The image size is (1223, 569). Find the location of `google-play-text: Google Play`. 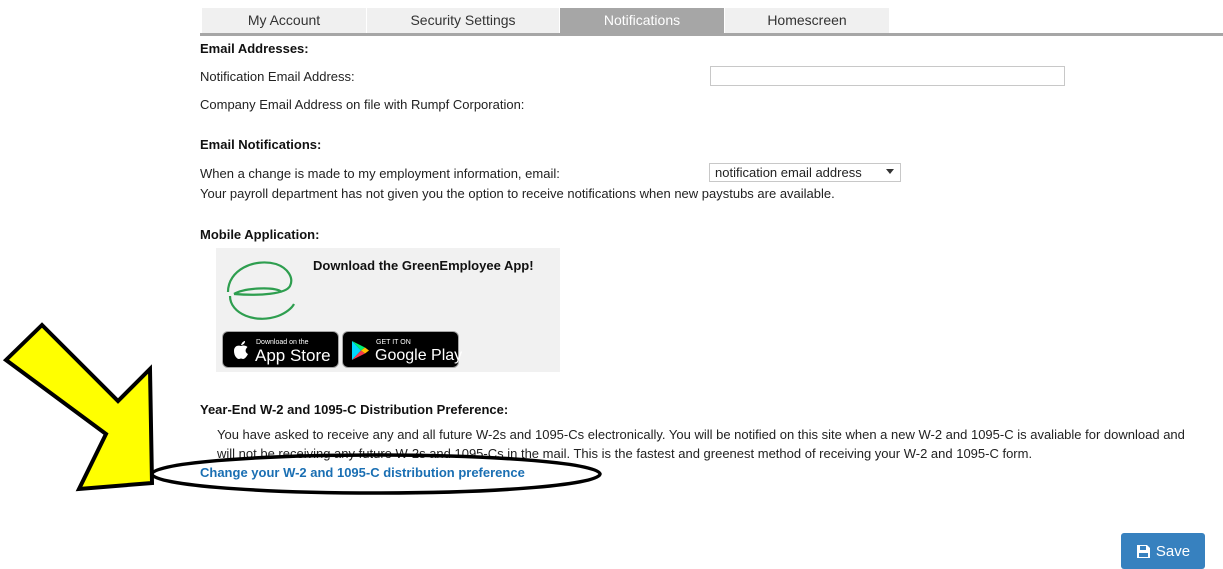

google-play-text: Google Play is located at coordinates (419, 355).